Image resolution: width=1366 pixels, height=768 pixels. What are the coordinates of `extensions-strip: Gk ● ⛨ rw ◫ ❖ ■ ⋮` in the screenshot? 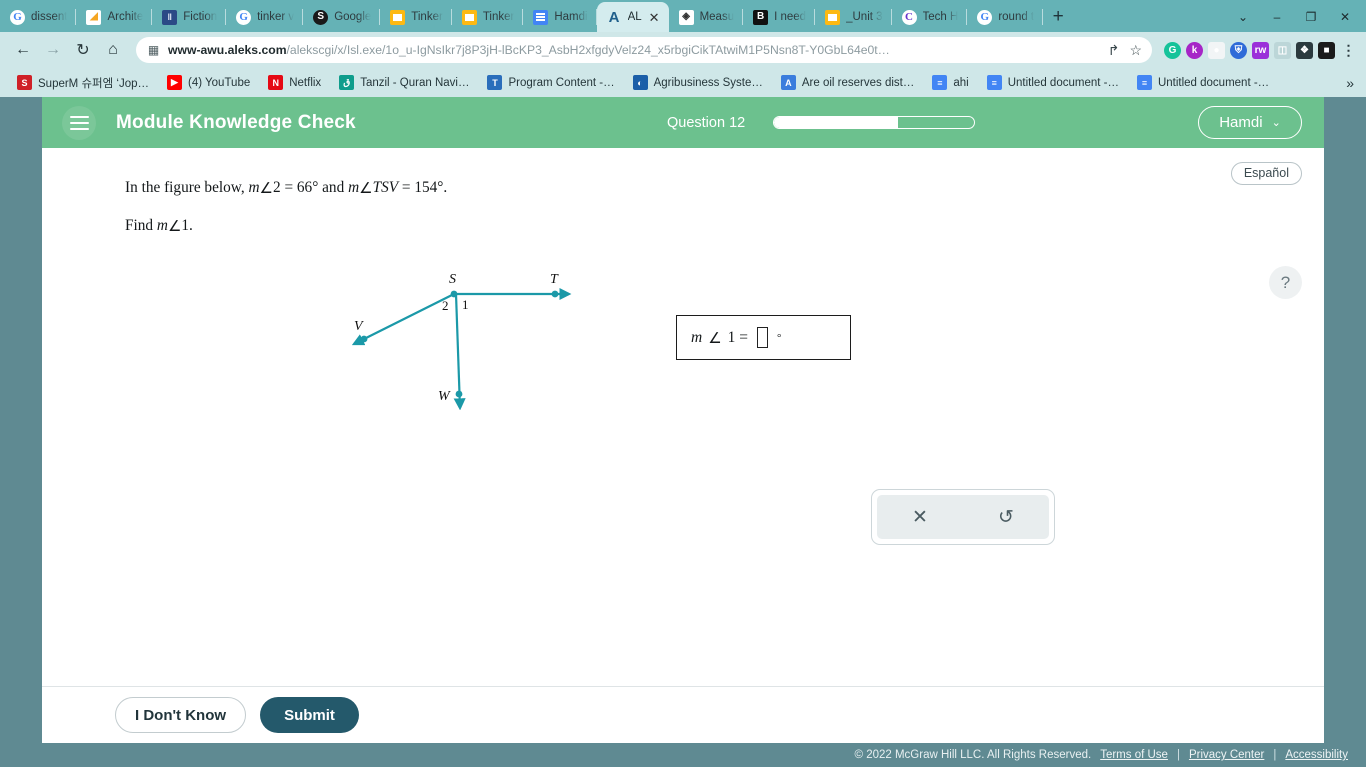 It's located at (1258, 50).